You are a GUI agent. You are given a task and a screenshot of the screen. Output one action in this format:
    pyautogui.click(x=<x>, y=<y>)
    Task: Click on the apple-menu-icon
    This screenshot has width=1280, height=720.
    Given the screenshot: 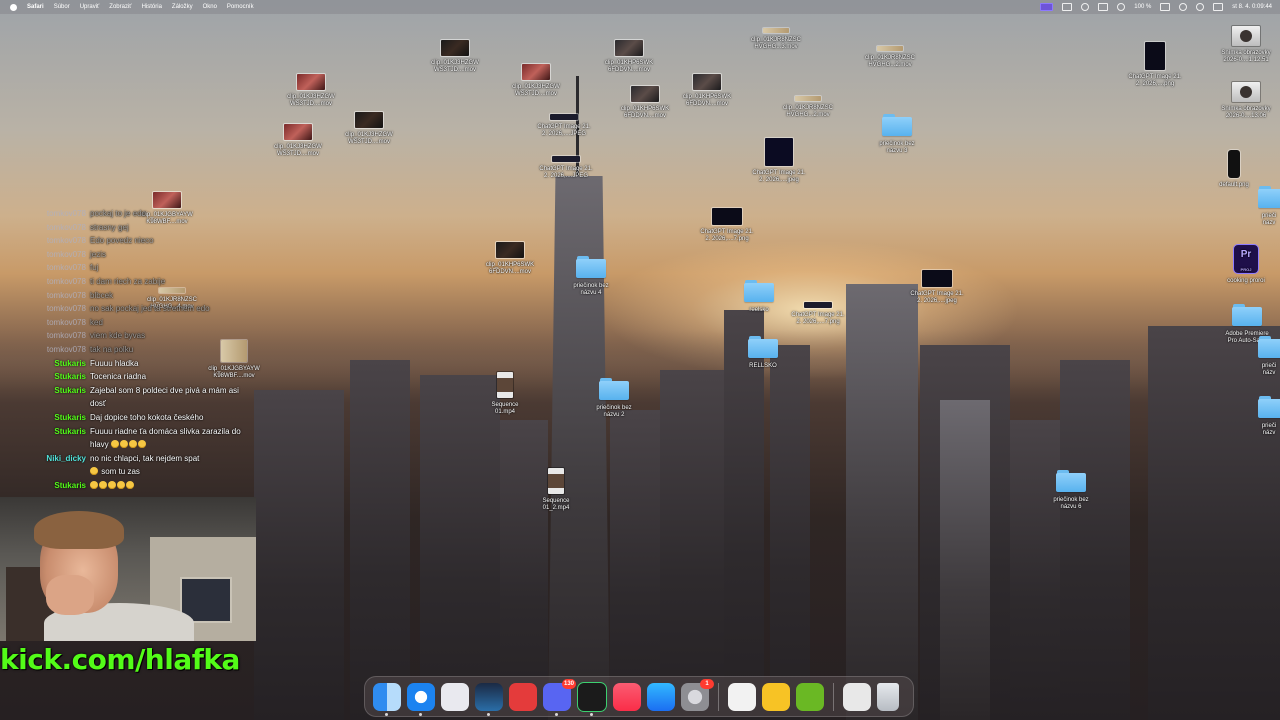 What is the action you would take?
    pyautogui.click(x=13, y=7)
    